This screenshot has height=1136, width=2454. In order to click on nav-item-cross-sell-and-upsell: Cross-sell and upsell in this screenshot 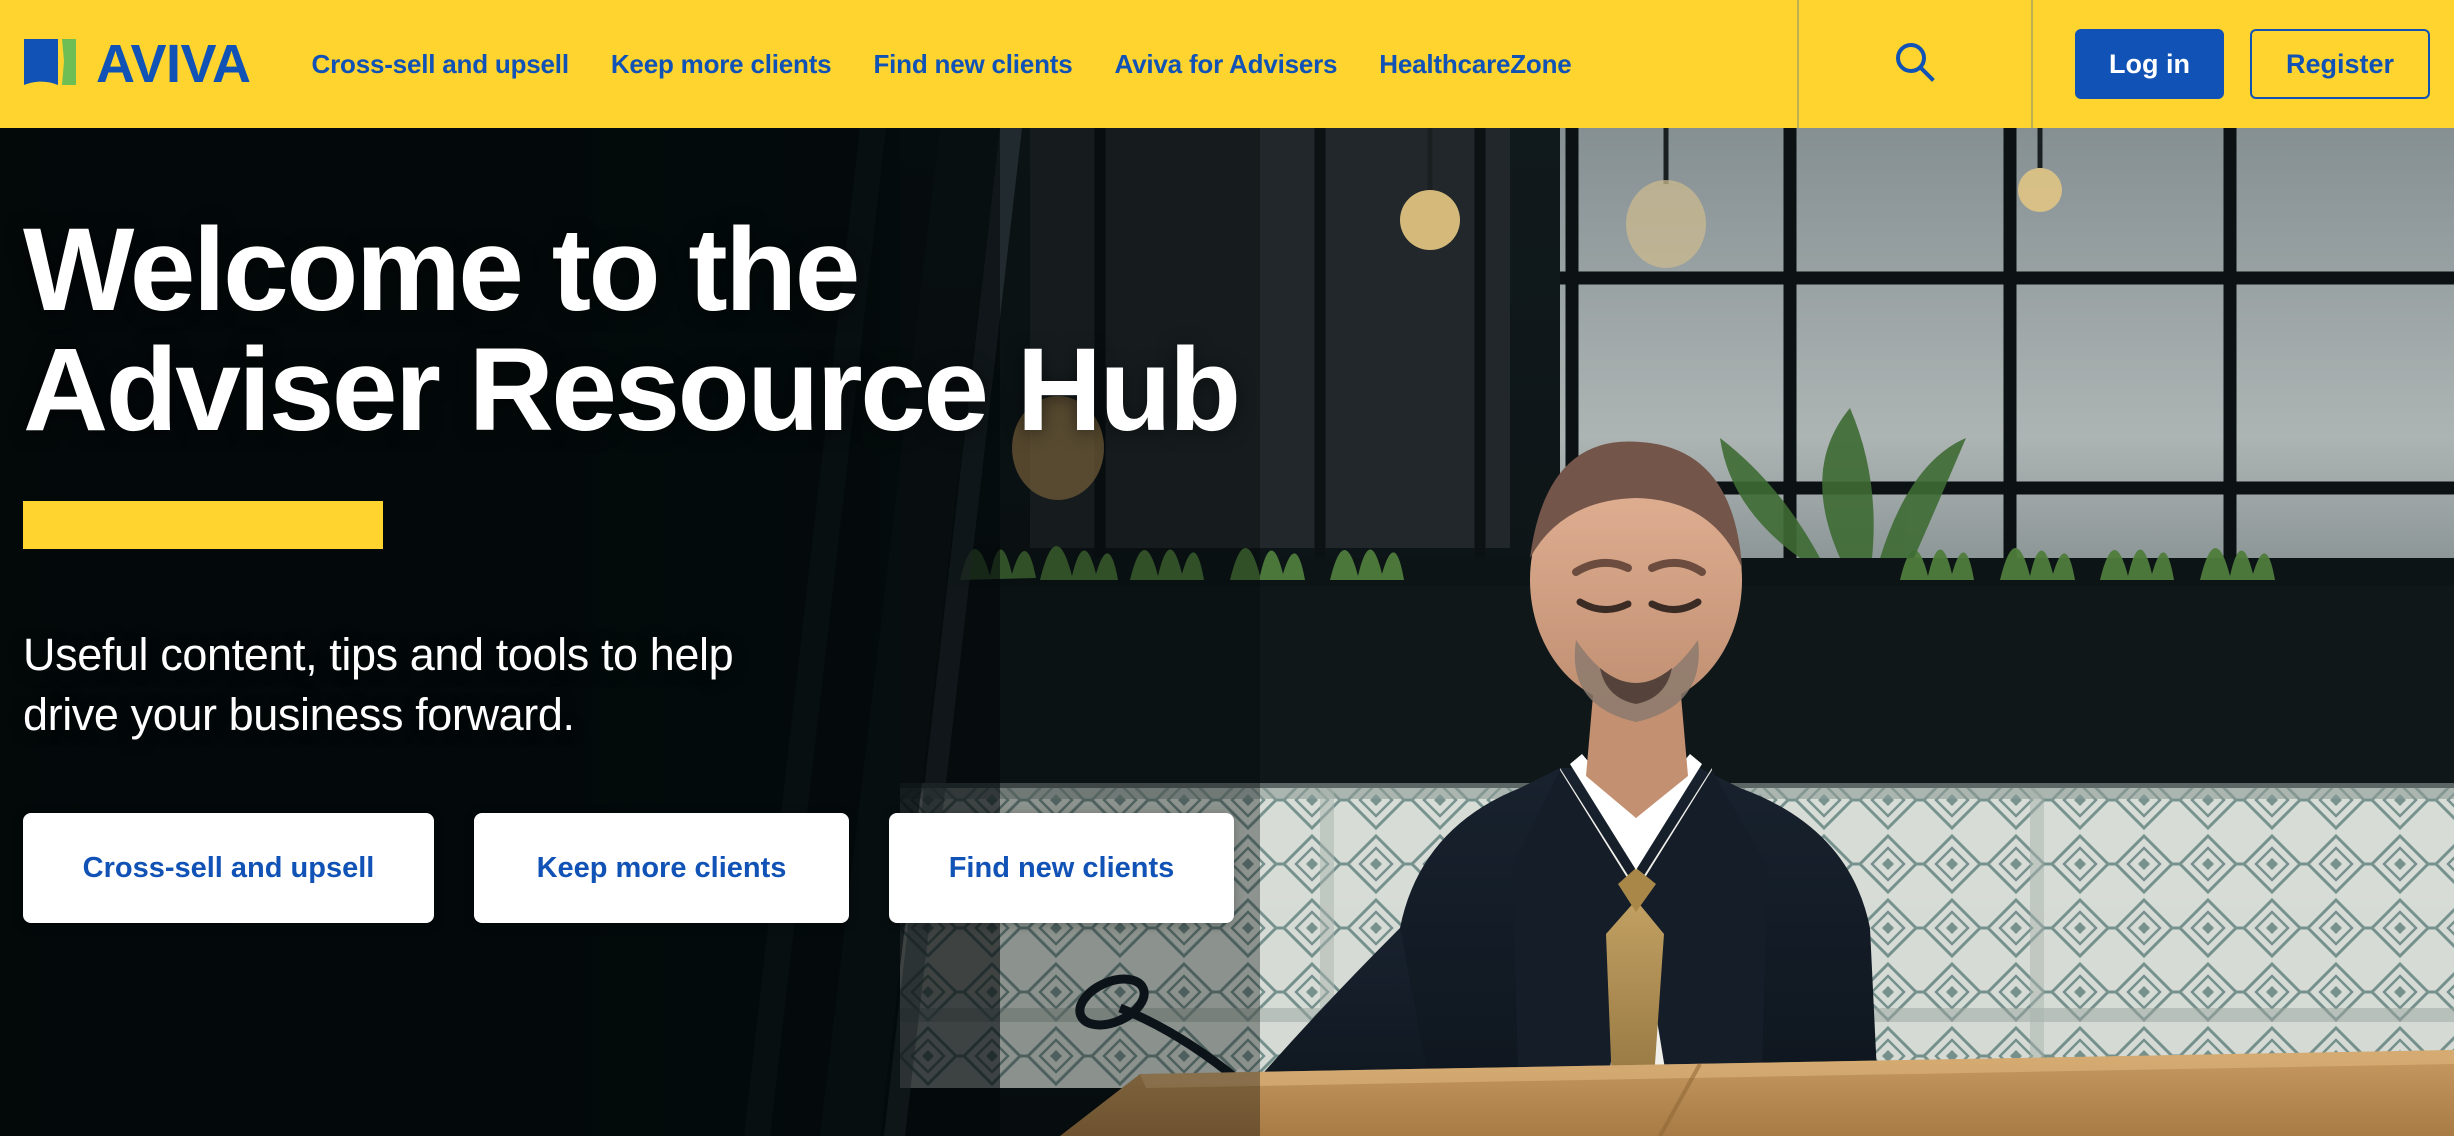, I will do `click(440, 64)`.